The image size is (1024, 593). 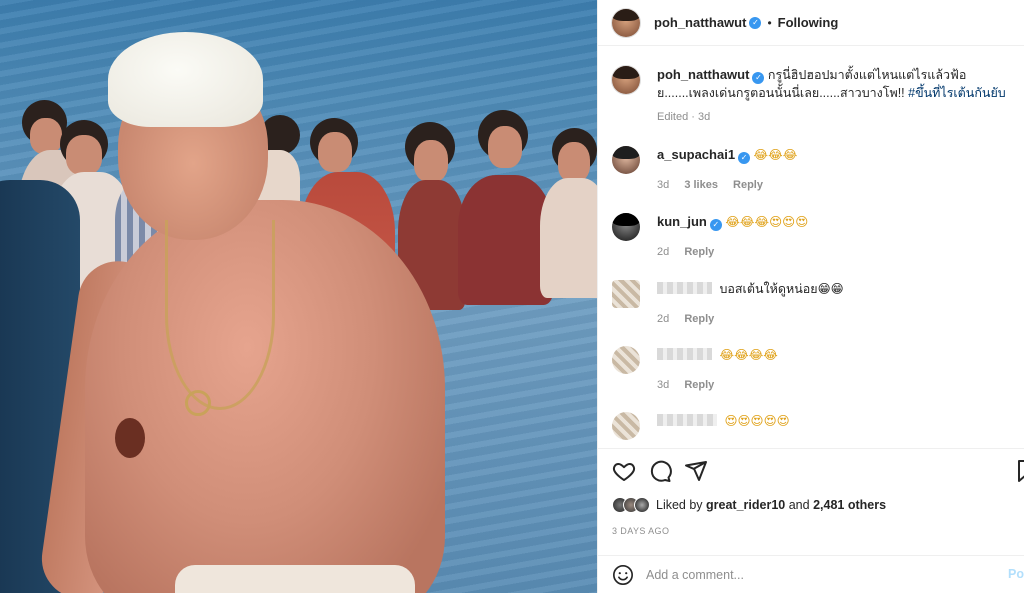 I want to click on author-username: poh_natthawut, so click(x=700, y=22).